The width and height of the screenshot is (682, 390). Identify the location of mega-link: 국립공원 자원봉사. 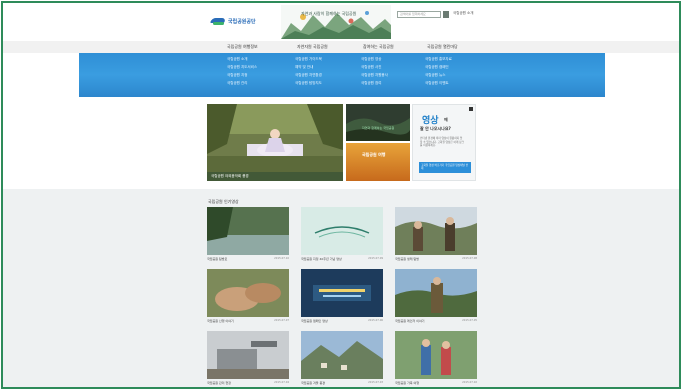
(374, 75).